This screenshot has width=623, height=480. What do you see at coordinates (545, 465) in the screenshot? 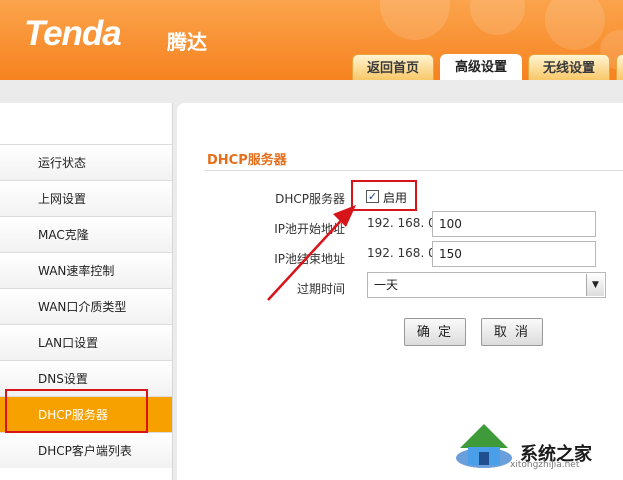
I see `watermark-url: xitongzhijia.net` at bounding box center [545, 465].